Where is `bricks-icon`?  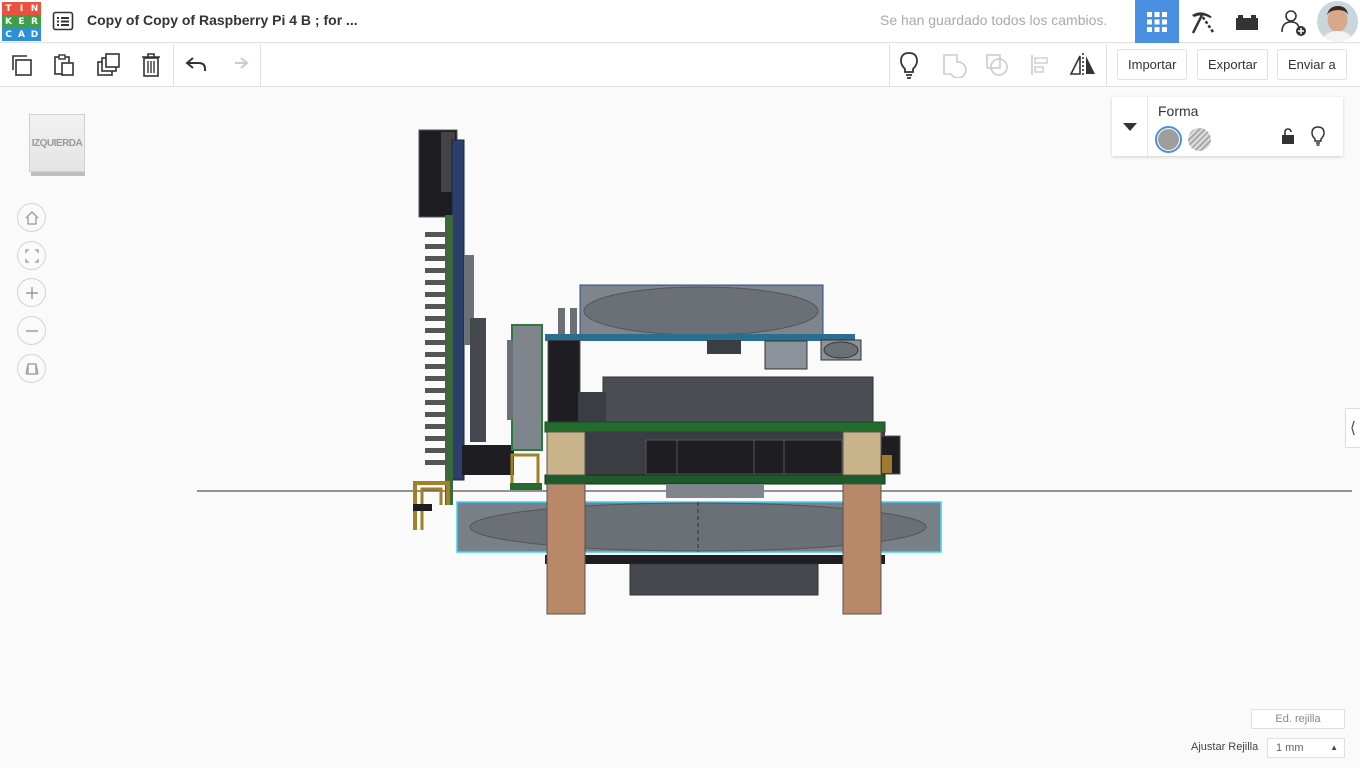 bricks-icon is located at coordinates (1247, 21).